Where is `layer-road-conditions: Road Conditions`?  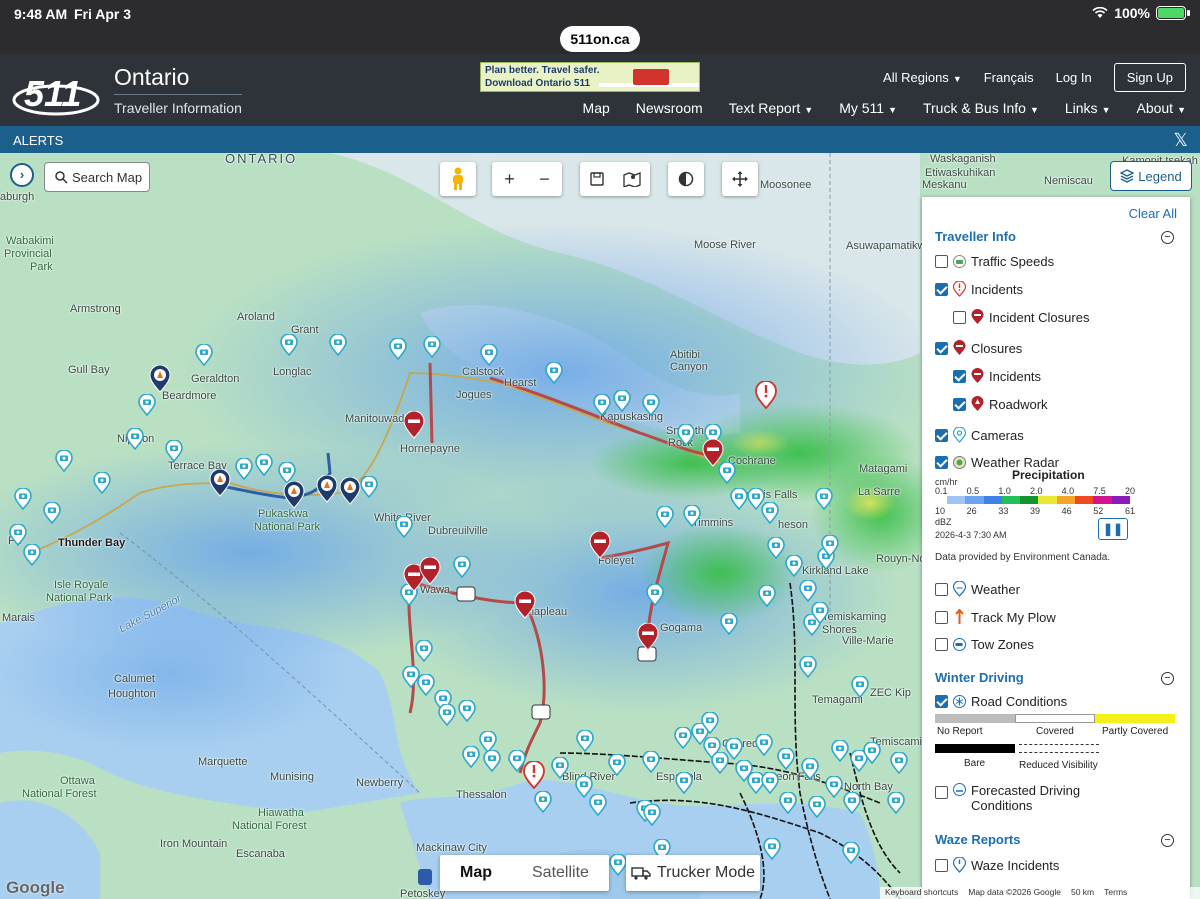 layer-road-conditions: Road Conditions is located at coordinates (1001, 701).